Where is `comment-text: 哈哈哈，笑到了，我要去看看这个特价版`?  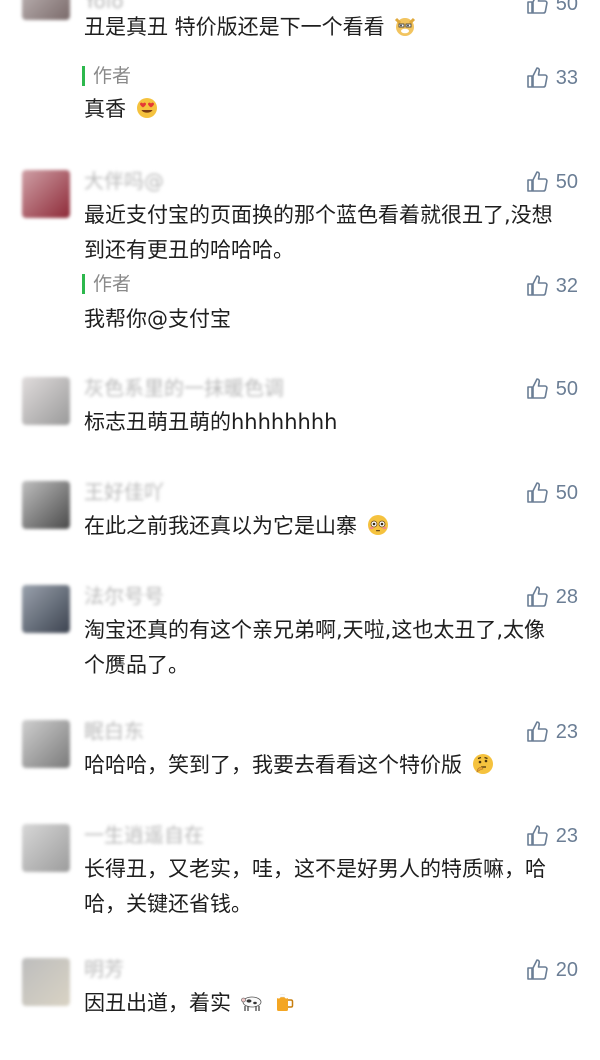 comment-text: 哈哈哈，笑到了，我要去看看这个特价版 is located at coordinates (319, 765).